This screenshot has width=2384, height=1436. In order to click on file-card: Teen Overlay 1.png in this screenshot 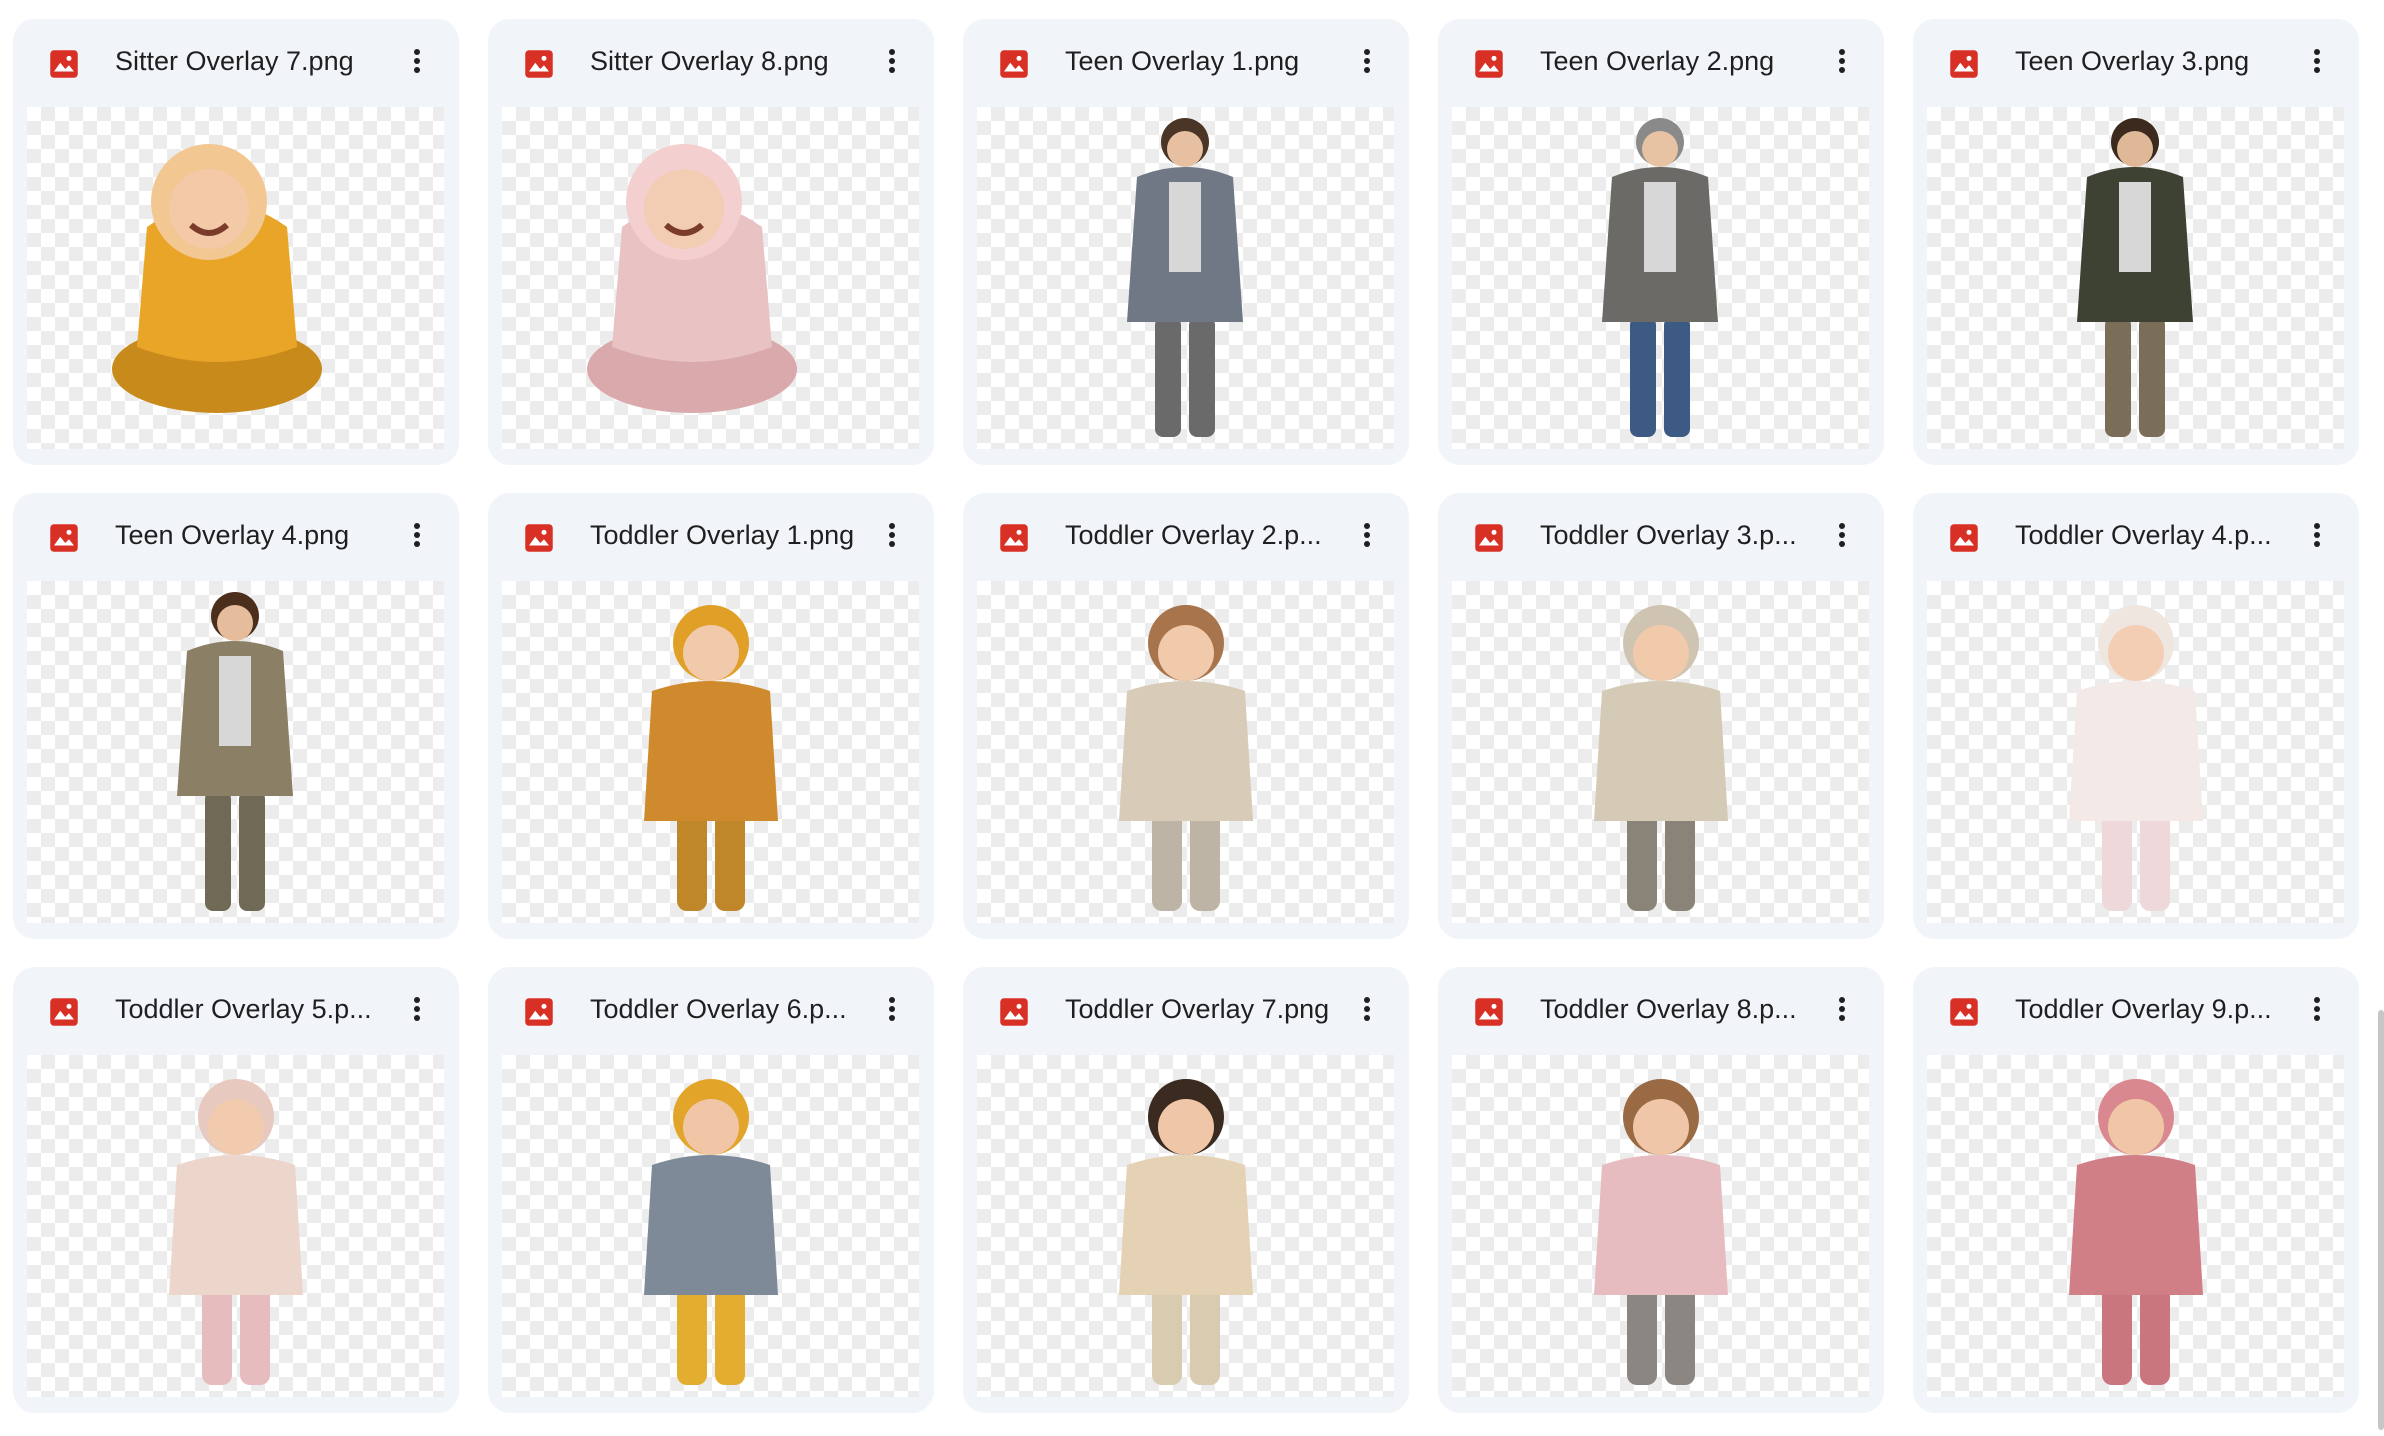, I will do `click(1186, 242)`.